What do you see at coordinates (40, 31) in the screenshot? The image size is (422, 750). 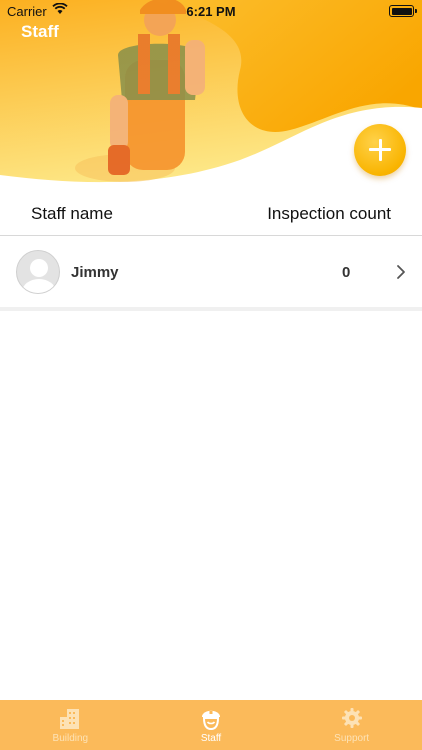 I see `page-title: Staff` at bounding box center [40, 31].